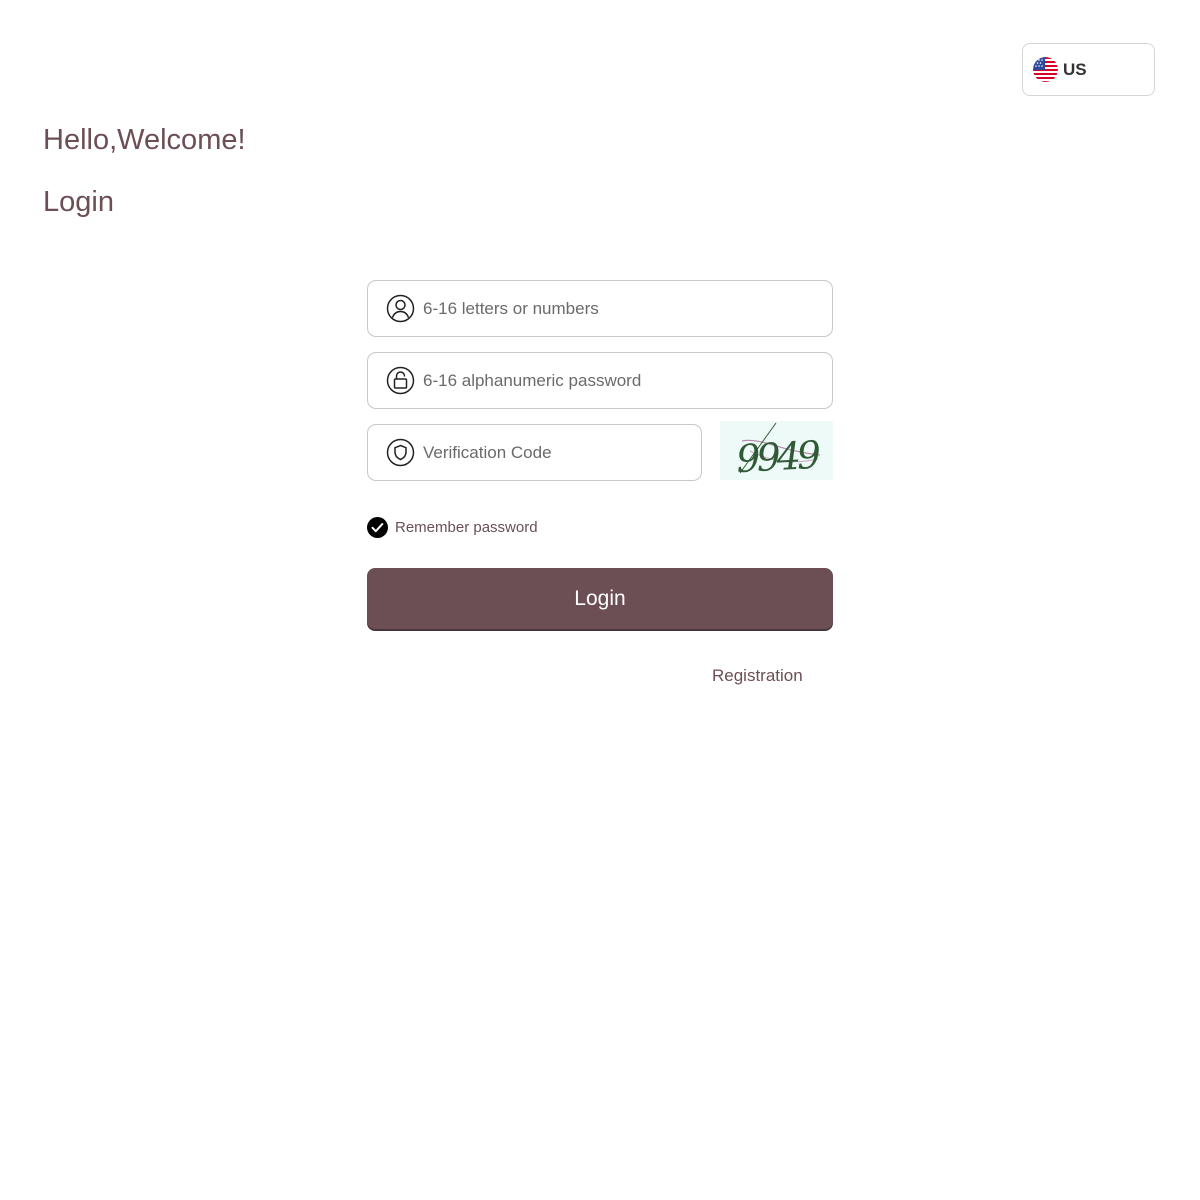  Describe the element at coordinates (144, 140) in the screenshot. I see `welcome-title: Hello,Welcome!` at that location.